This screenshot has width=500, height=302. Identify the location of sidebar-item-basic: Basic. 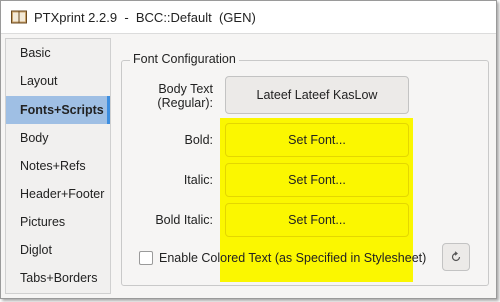
(58, 53).